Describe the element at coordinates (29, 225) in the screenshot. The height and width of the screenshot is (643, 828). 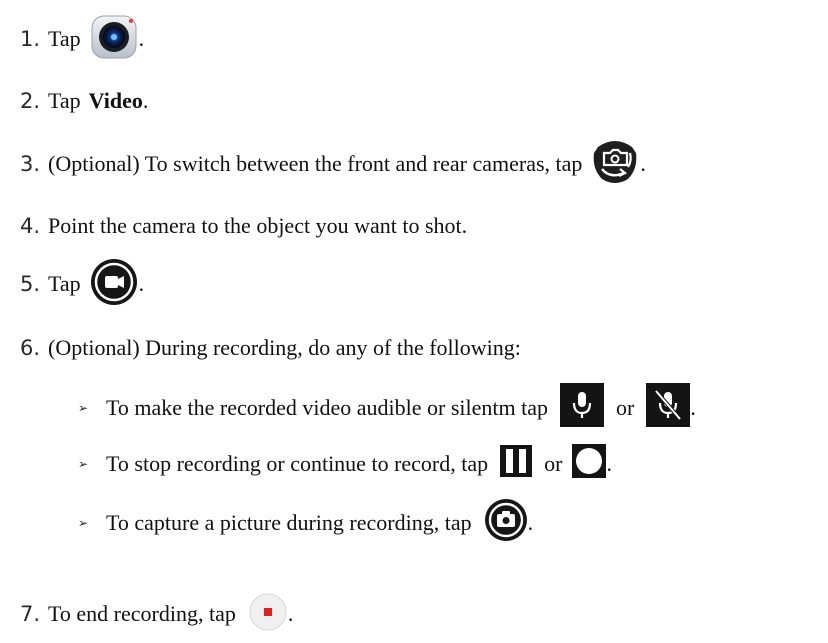
I see `step-number: 4.` at that location.